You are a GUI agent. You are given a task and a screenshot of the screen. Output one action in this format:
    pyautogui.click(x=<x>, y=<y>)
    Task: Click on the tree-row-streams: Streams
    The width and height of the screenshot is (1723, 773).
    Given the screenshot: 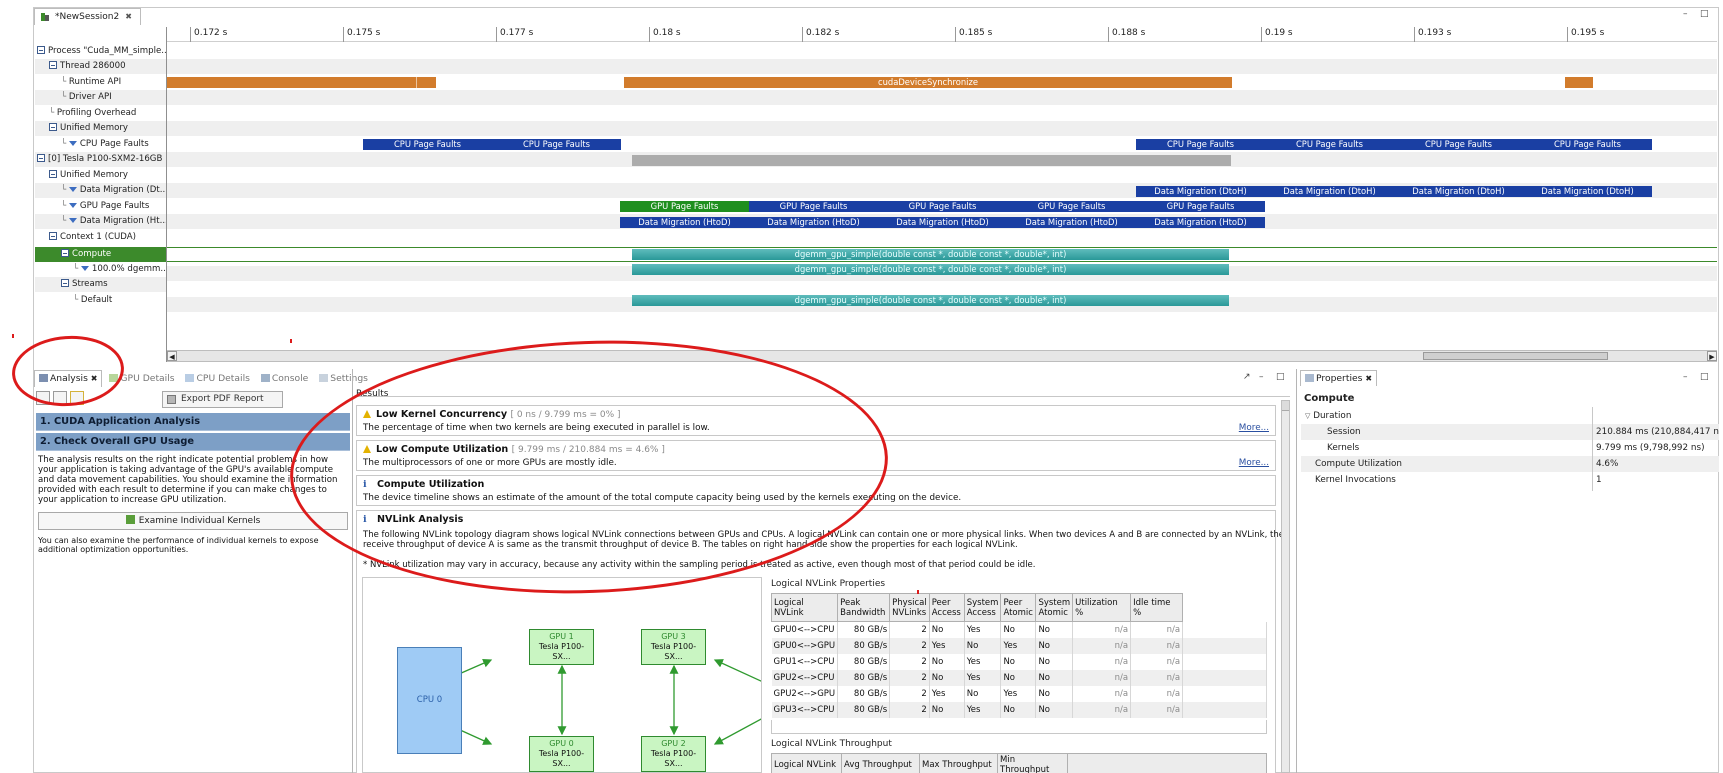 What is the action you would take?
    pyautogui.click(x=100, y=284)
    